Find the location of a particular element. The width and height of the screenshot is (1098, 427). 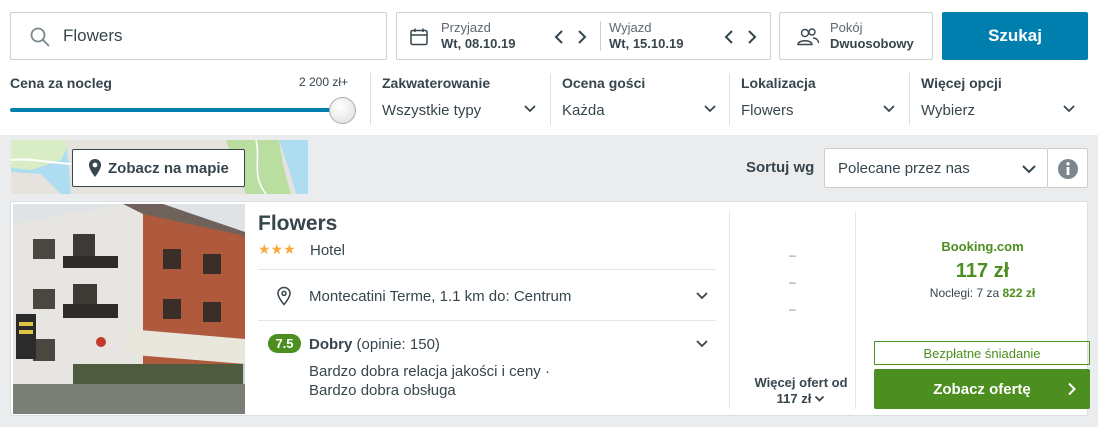

checkout-value: Wt, 15.10.19 is located at coordinates (646, 43).